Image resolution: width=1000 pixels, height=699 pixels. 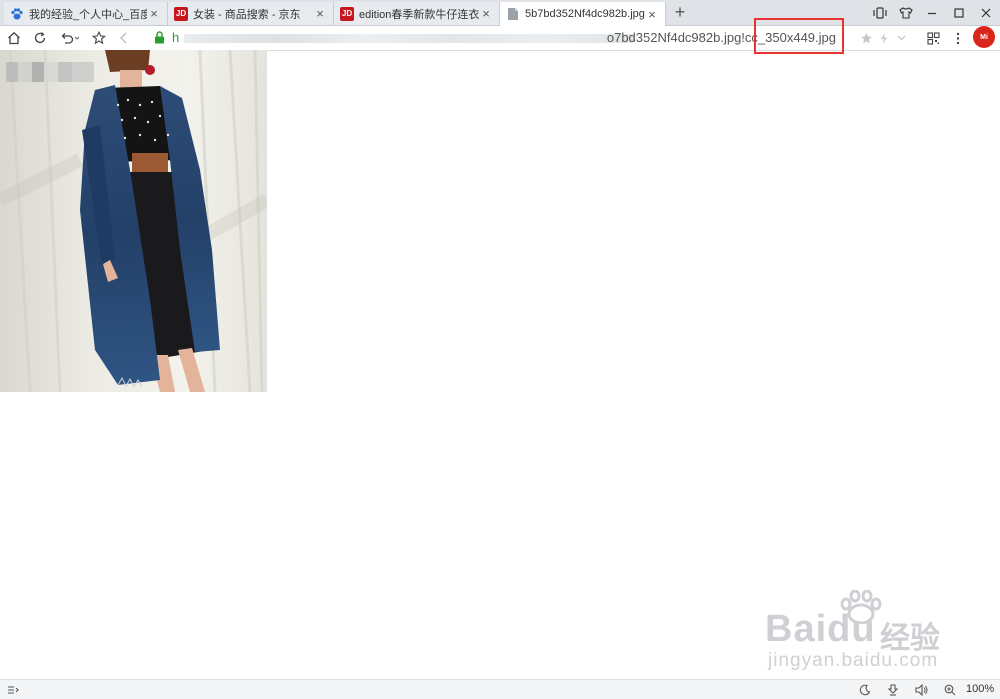 What do you see at coordinates (70, 38) in the screenshot?
I see `undo-close-tab-icon` at bounding box center [70, 38].